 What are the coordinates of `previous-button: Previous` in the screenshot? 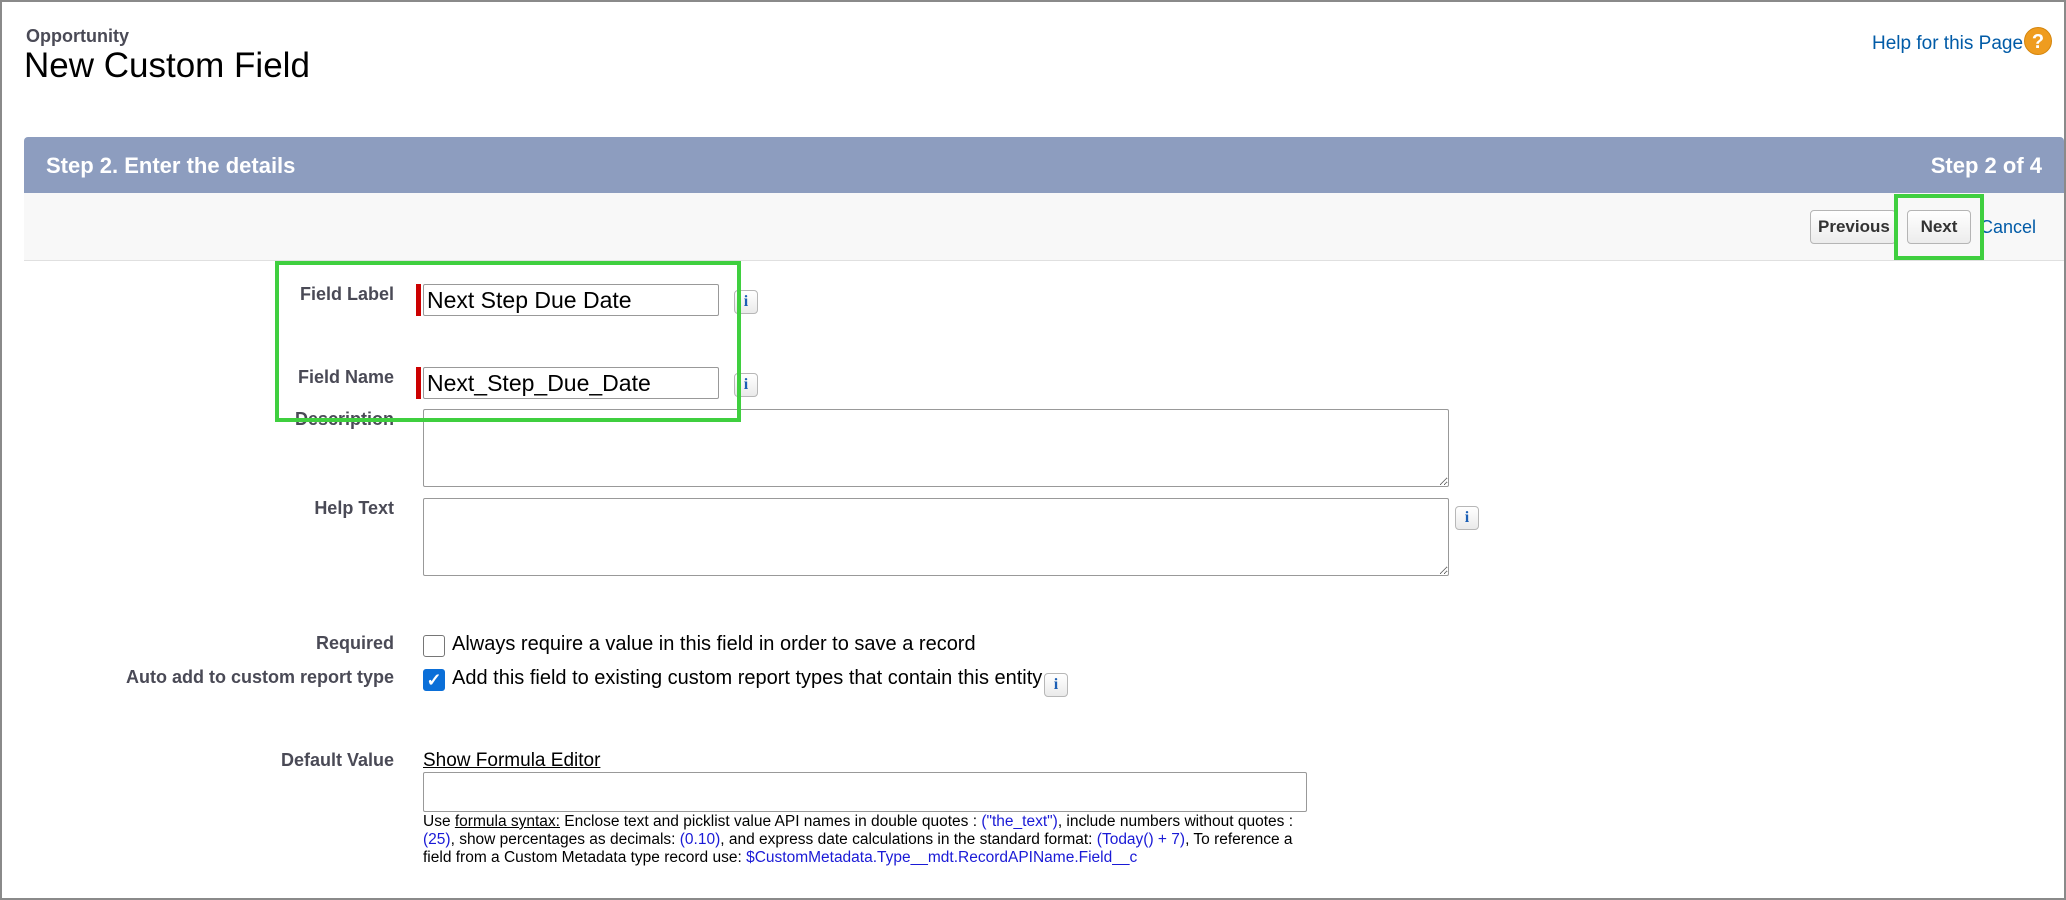 It's located at (1853, 227).